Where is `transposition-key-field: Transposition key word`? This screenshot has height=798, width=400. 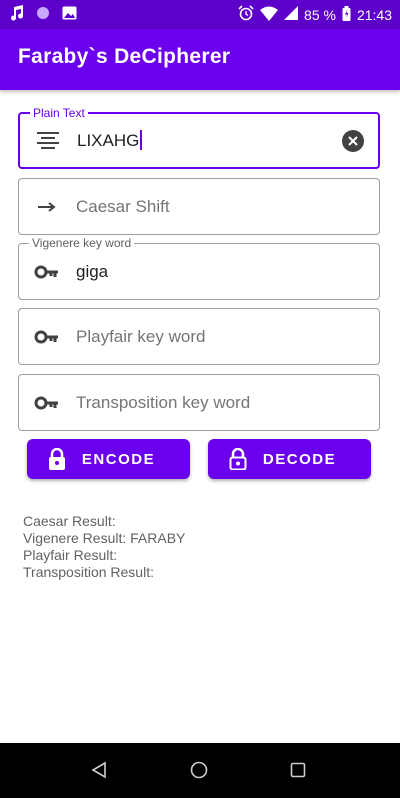
transposition-key-field: Transposition key word is located at coordinates (199, 402).